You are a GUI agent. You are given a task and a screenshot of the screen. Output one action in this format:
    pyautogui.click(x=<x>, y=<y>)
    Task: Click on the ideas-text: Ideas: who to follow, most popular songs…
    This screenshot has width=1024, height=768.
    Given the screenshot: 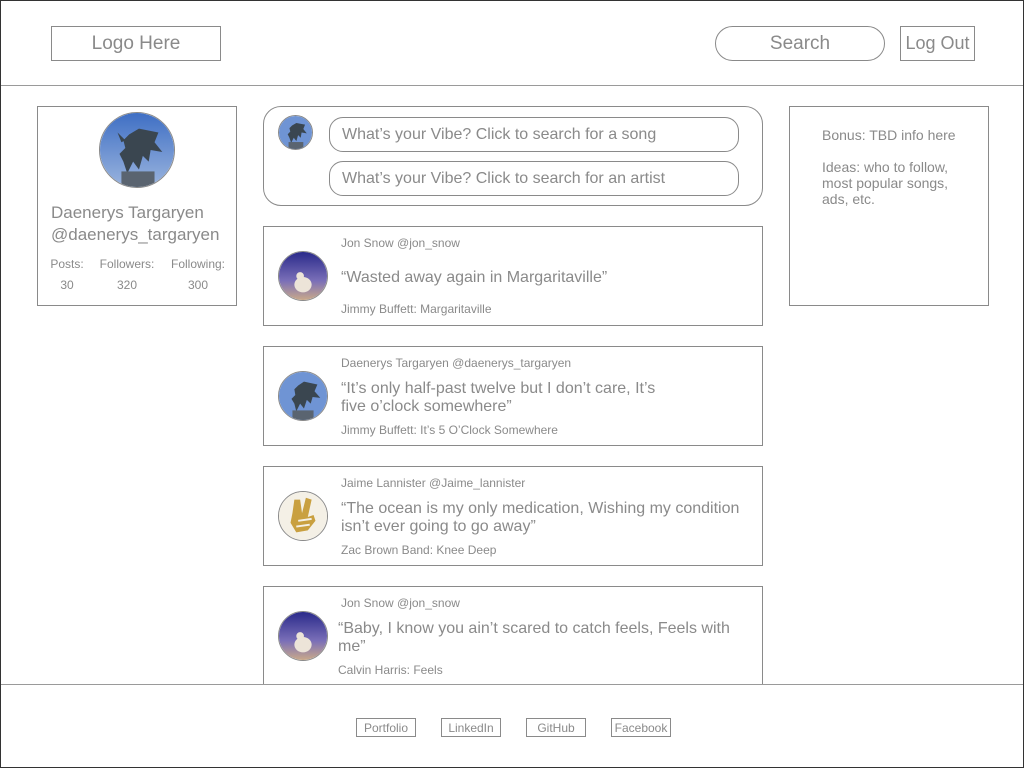 What is the action you would take?
    pyautogui.click(x=885, y=183)
    